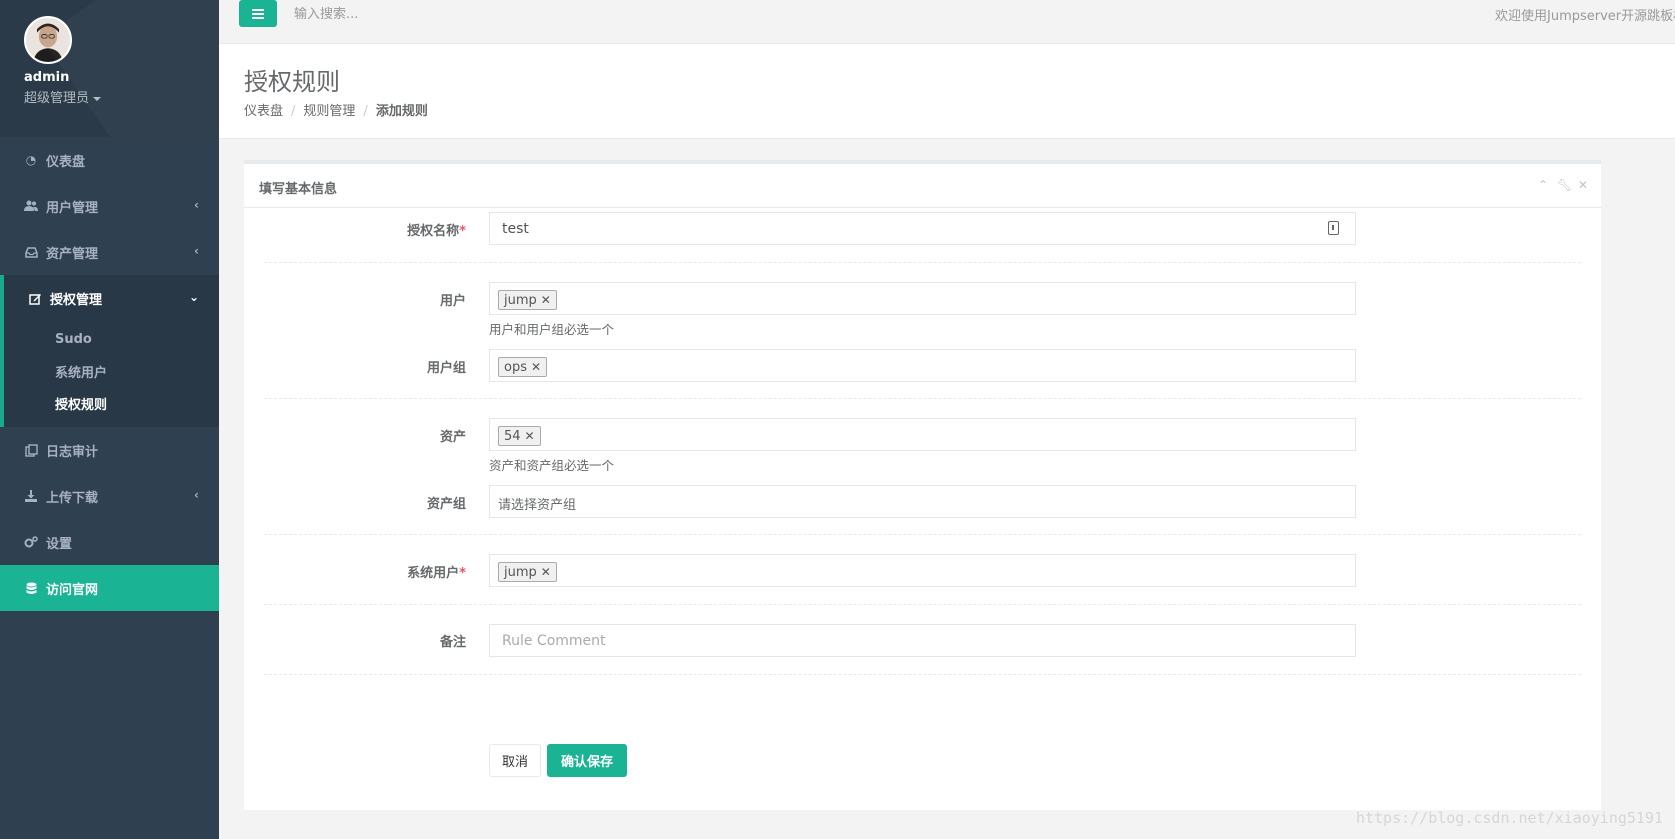 The height and width of the screenshot is (839, 1675). What do you see at coordinates (452, 642) in the screenshot?
I see `comment-label: 备注` at bounding box center [452, 642].